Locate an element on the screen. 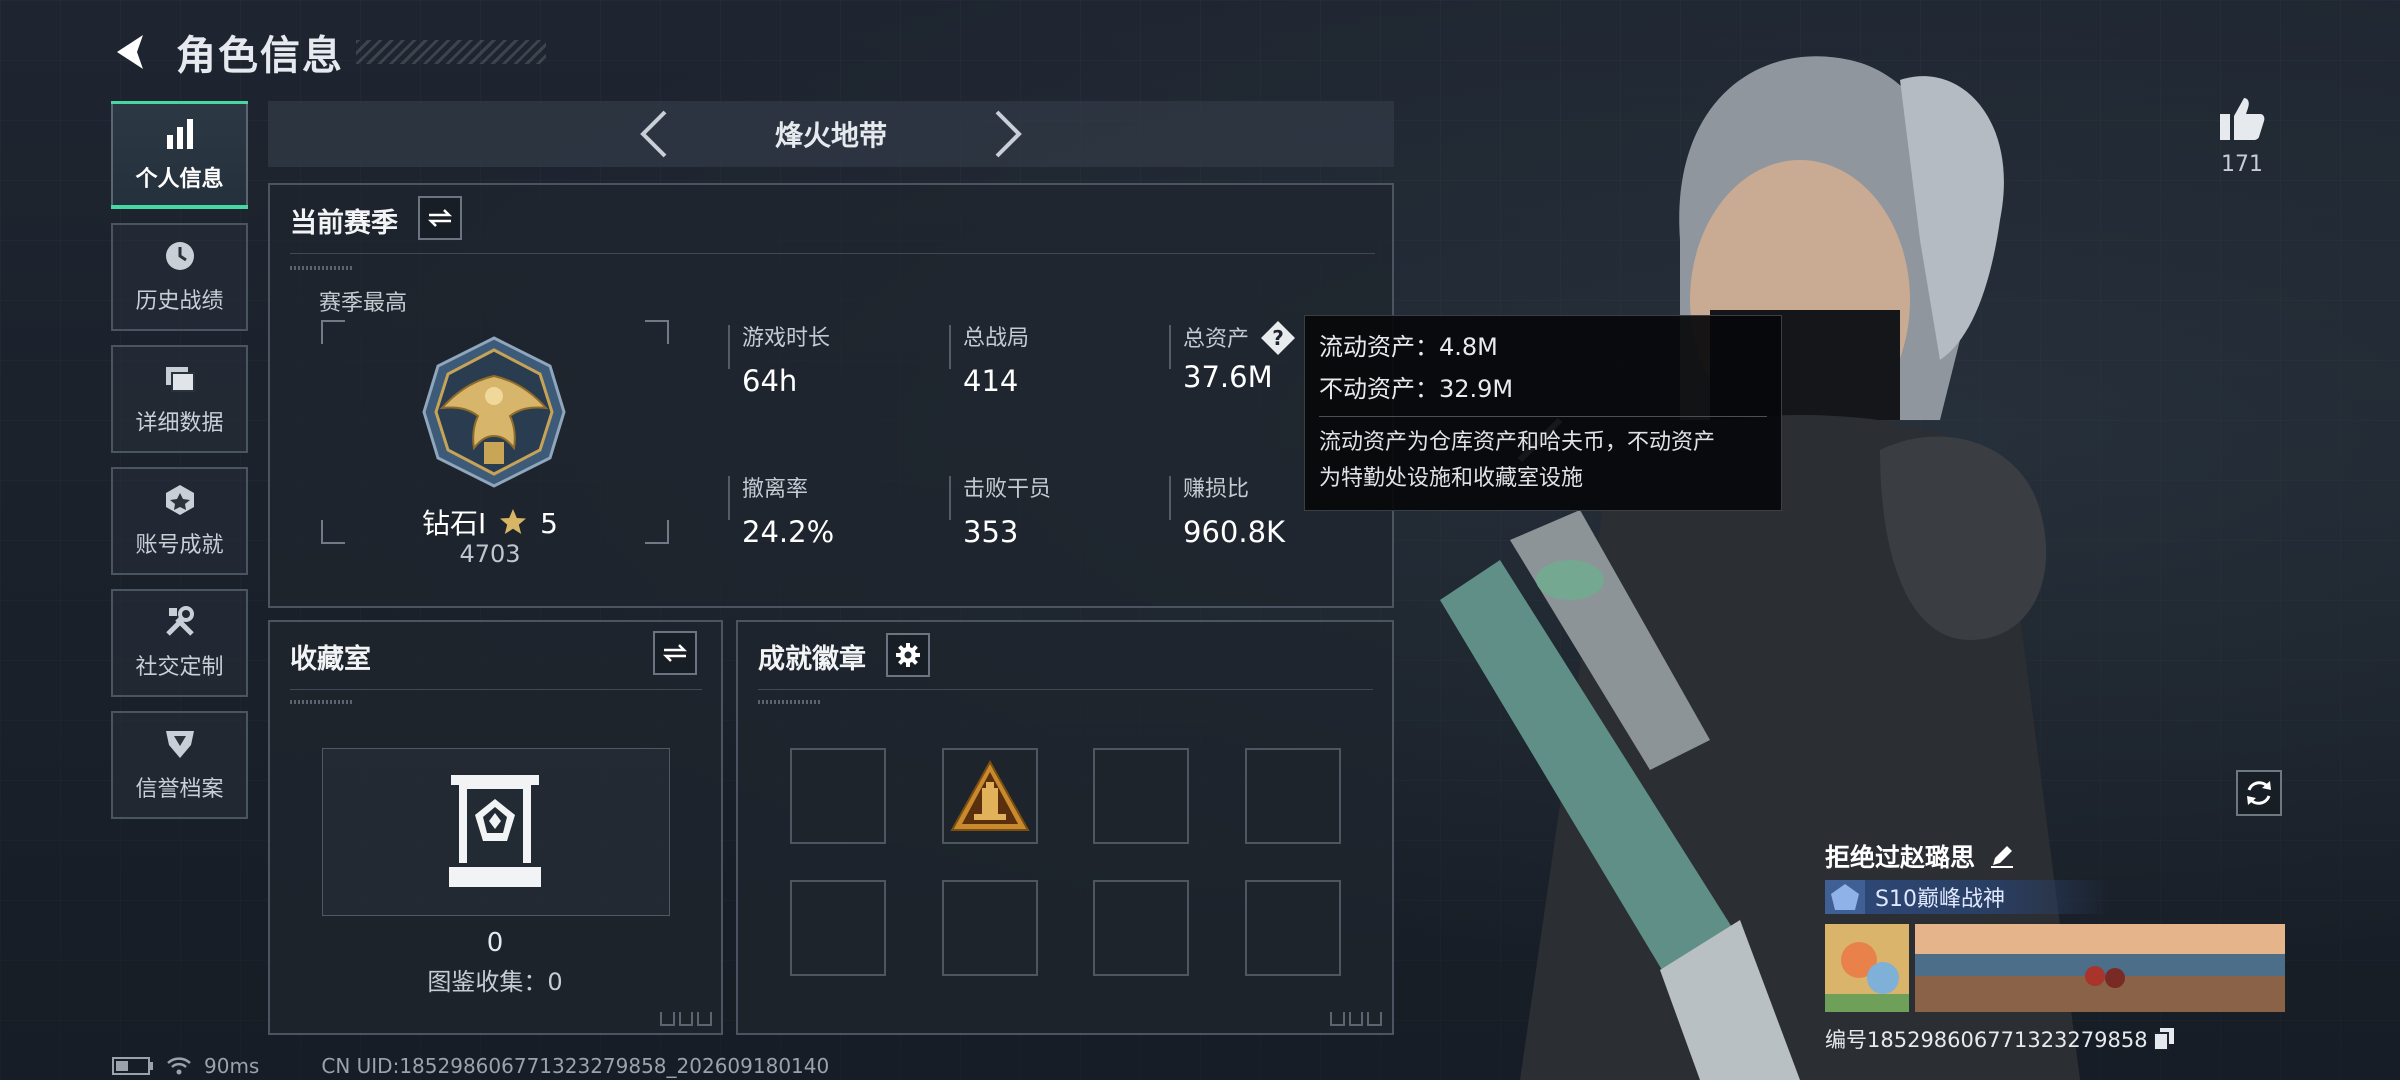 This screenshot has height=1080, width=2400. copy-icon is located at coordinates (2163, 1039).